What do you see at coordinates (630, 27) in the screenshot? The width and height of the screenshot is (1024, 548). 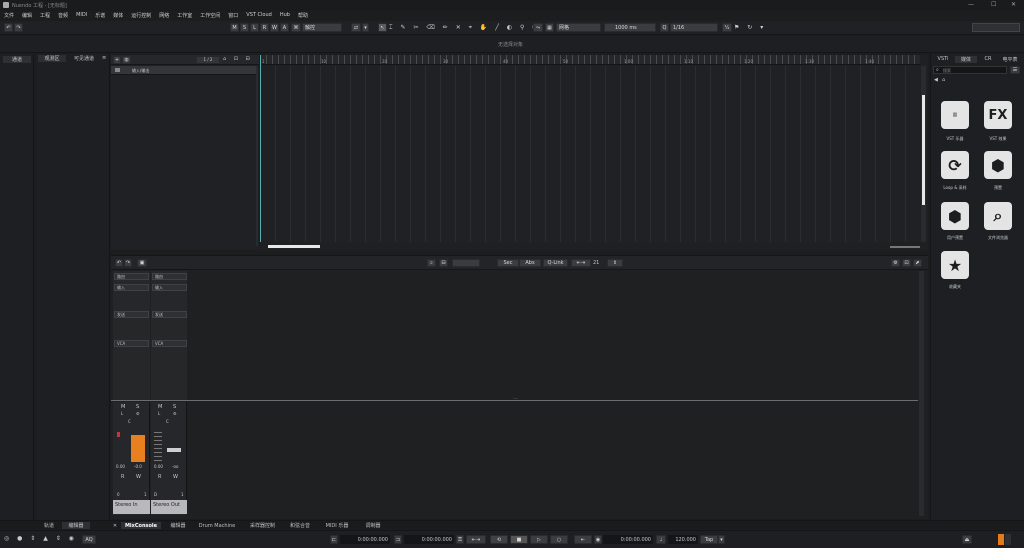 I see `length-select: 1000 ms` at bounding box center [630, 27].